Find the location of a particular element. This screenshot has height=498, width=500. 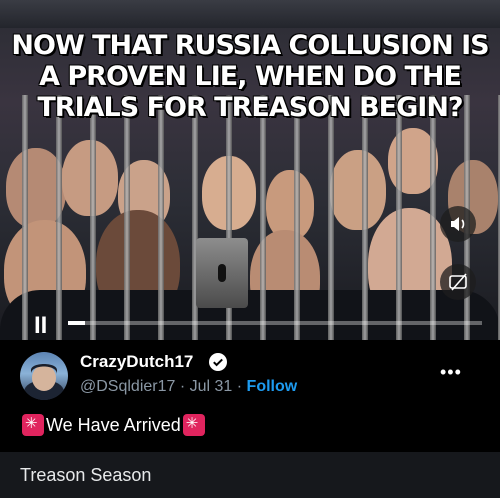

follow-button: Follow is located at coordinates (272, 386).